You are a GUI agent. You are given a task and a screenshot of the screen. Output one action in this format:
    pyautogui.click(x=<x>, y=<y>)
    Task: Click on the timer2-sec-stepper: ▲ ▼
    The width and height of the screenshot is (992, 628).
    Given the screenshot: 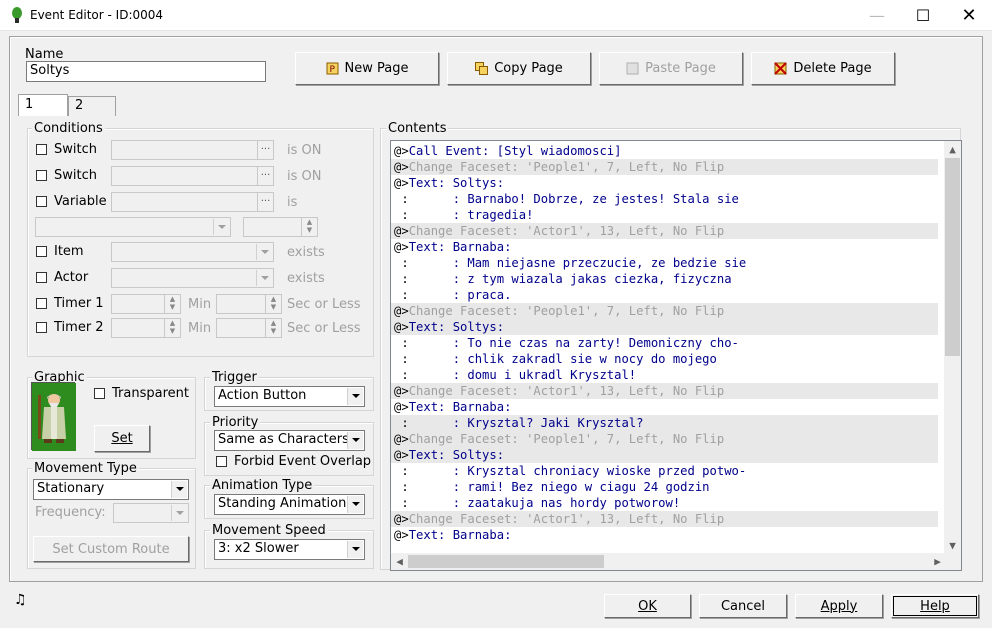 What is the action you would take?
    pyautogui.click(x=249, y=328)
    